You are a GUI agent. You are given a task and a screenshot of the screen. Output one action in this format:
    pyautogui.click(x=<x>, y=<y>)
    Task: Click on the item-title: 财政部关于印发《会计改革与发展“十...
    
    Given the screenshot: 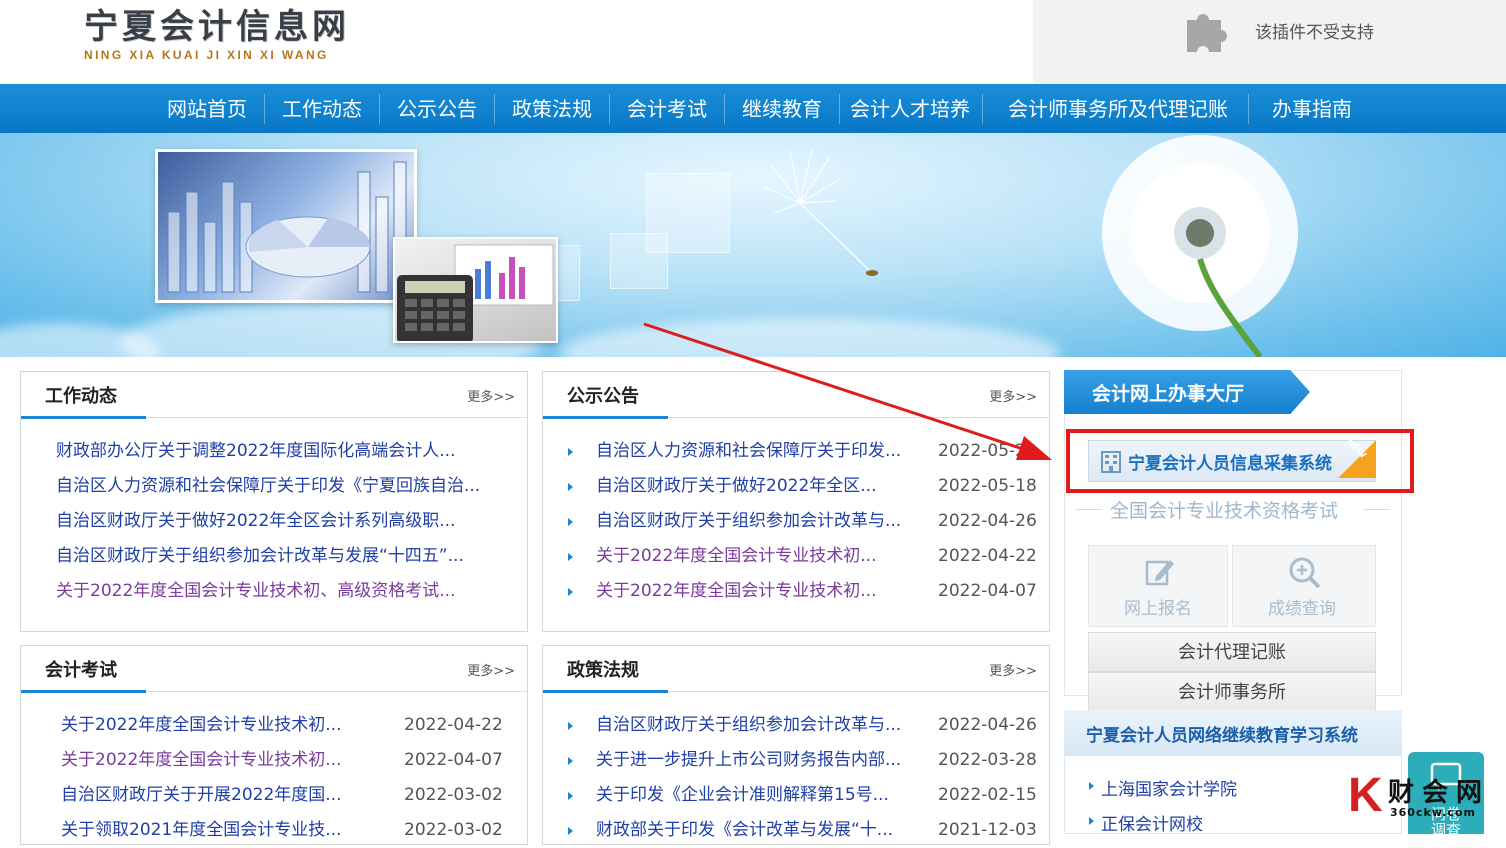 What is the action you would take?
    pyautogui.click(x=744, y=830)
    